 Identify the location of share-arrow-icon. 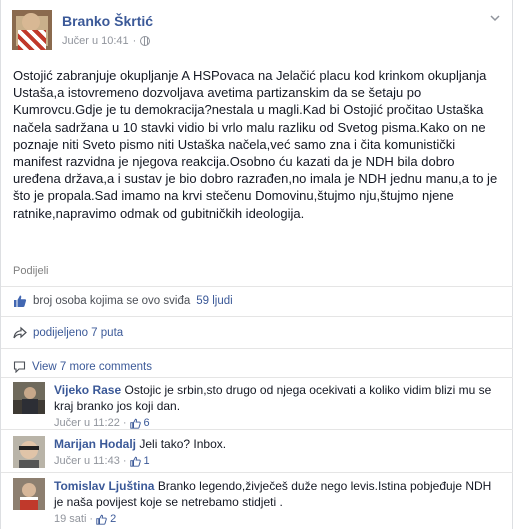
(20, 333).